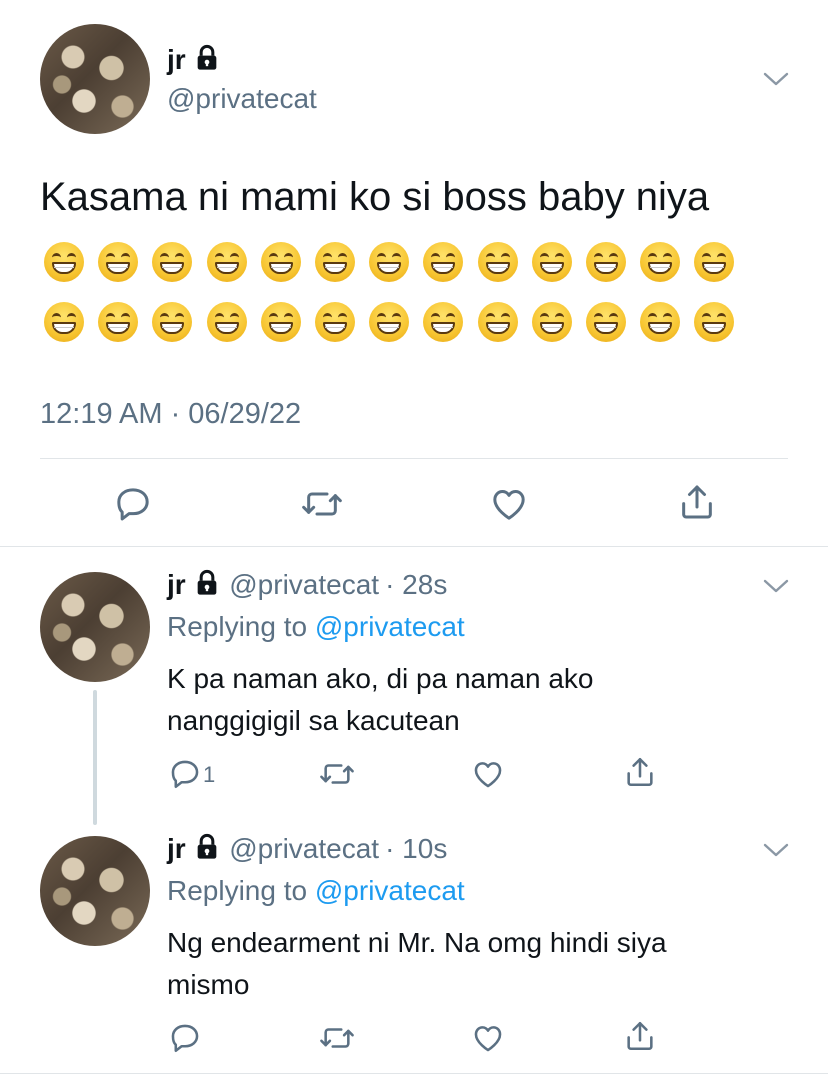  Describe the element at coordinates (416, 848) in the screenshot. I see `relative-time: · 10s` at that location.